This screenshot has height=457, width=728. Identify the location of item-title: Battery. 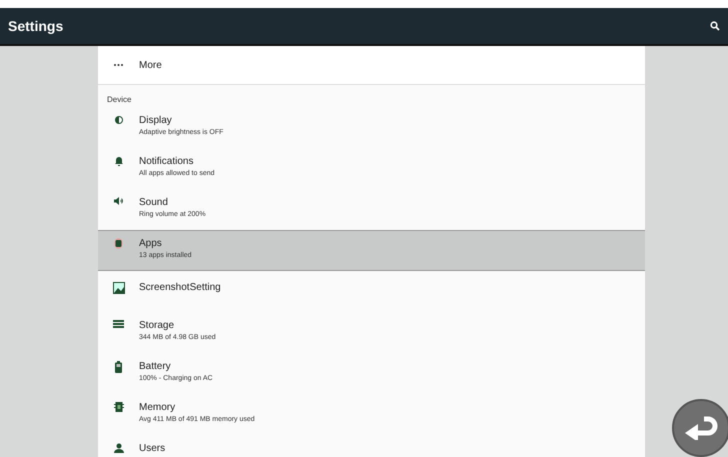
(155, 366).